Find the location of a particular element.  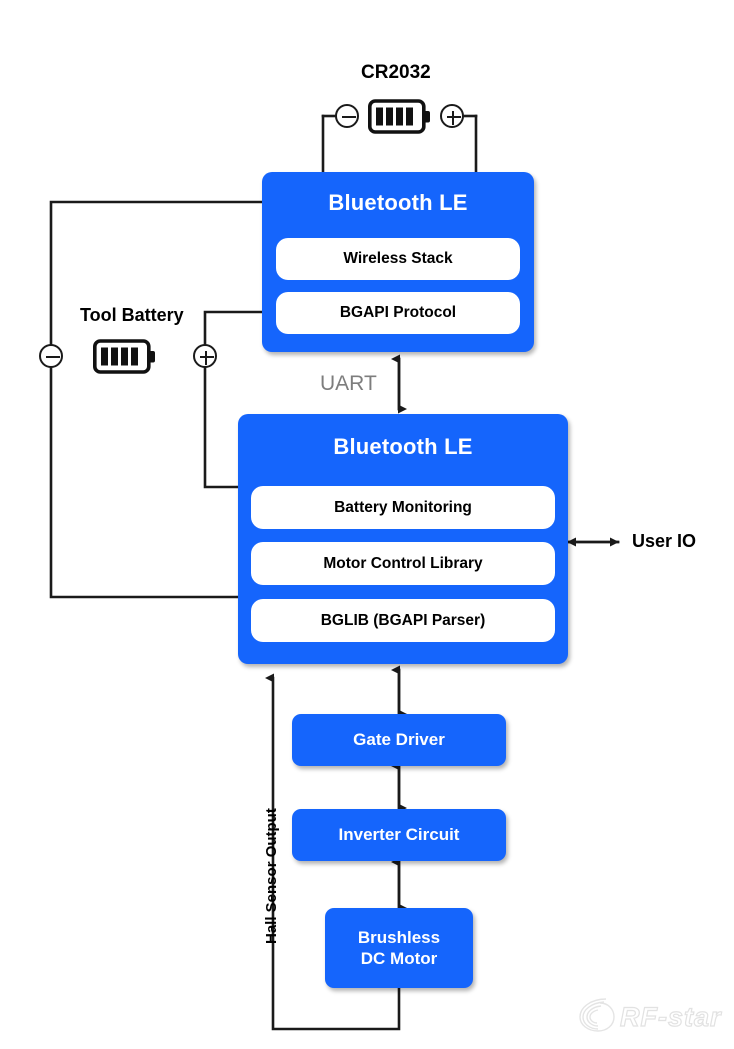

sub-block-bglib-bgapi-parser: BGLIB (BGAPI Parser) is located at coordinates (403, 620).